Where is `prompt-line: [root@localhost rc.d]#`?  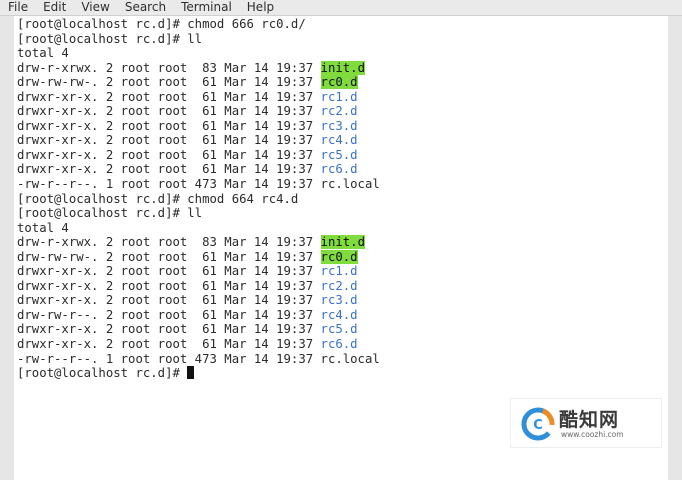 prompt-line: [root@localhost rc.d]# is located at coordinates (340, 373).